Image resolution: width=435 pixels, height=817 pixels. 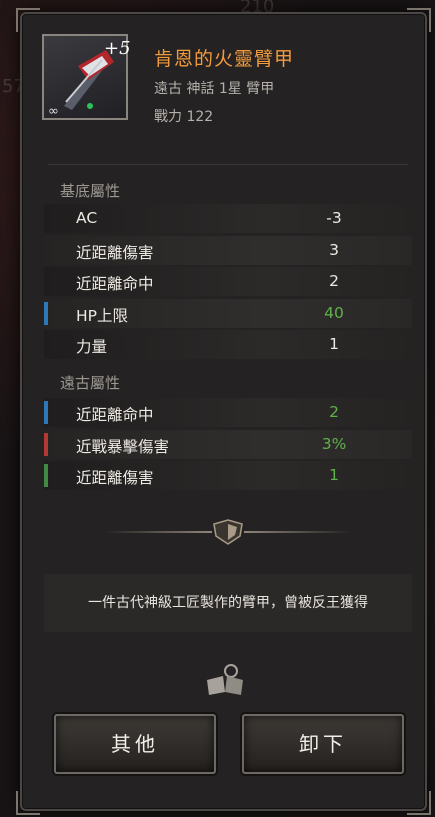 What do you see at coordinates (92, 347) in the screenshot?
I see `stat-label: 力量` at bounding box center [92, 347].